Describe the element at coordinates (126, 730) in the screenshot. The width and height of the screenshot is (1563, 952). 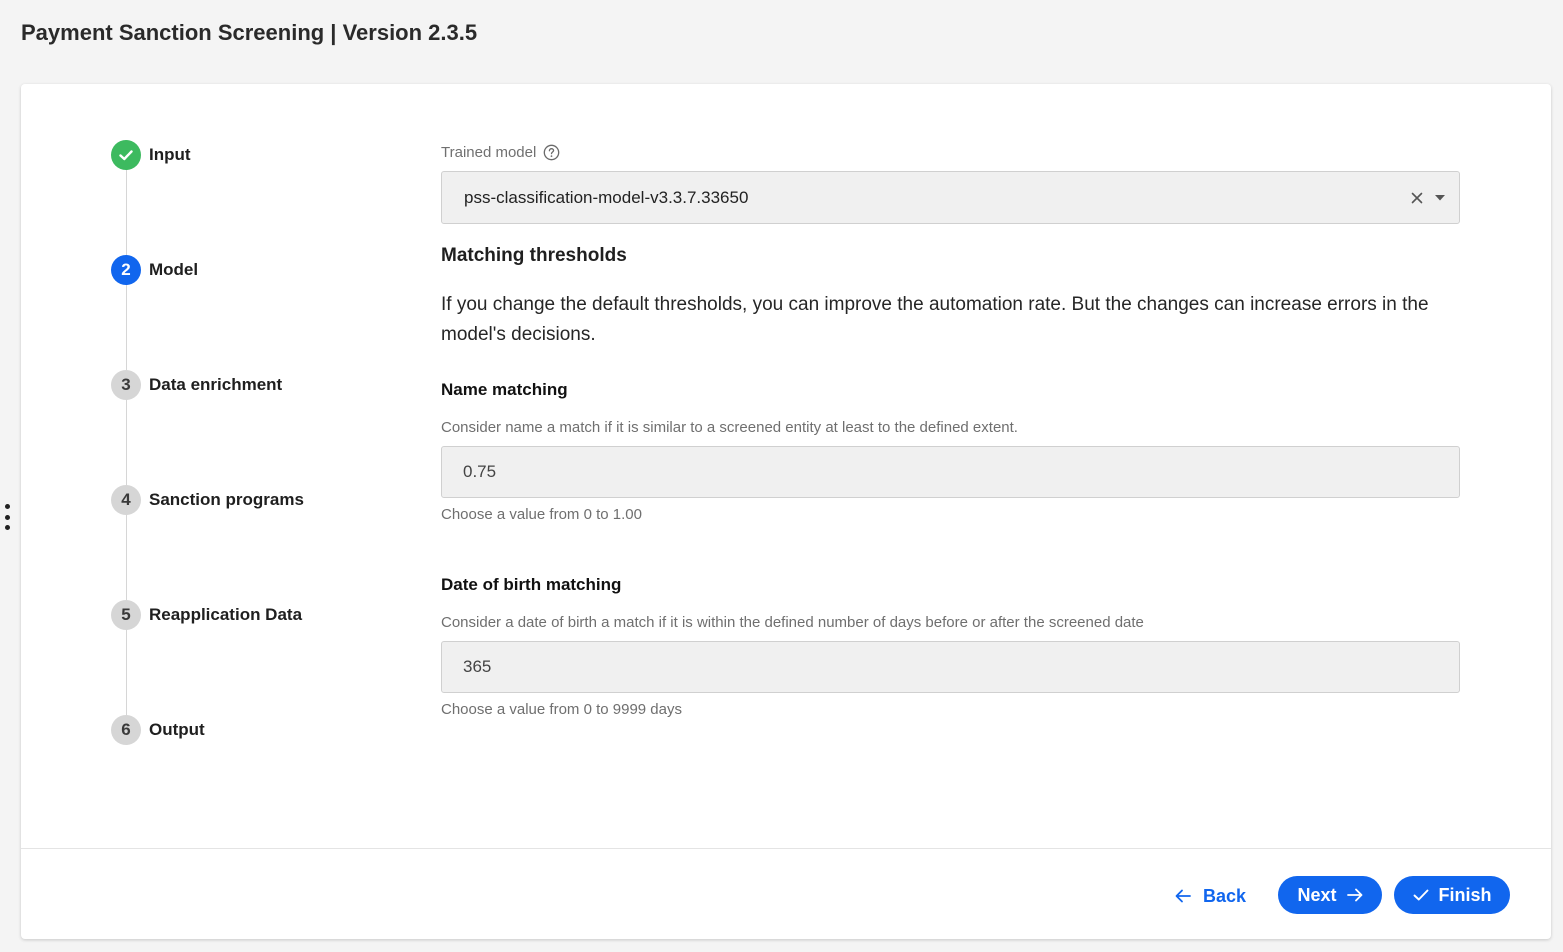
I see `step-number: 6` at that location.